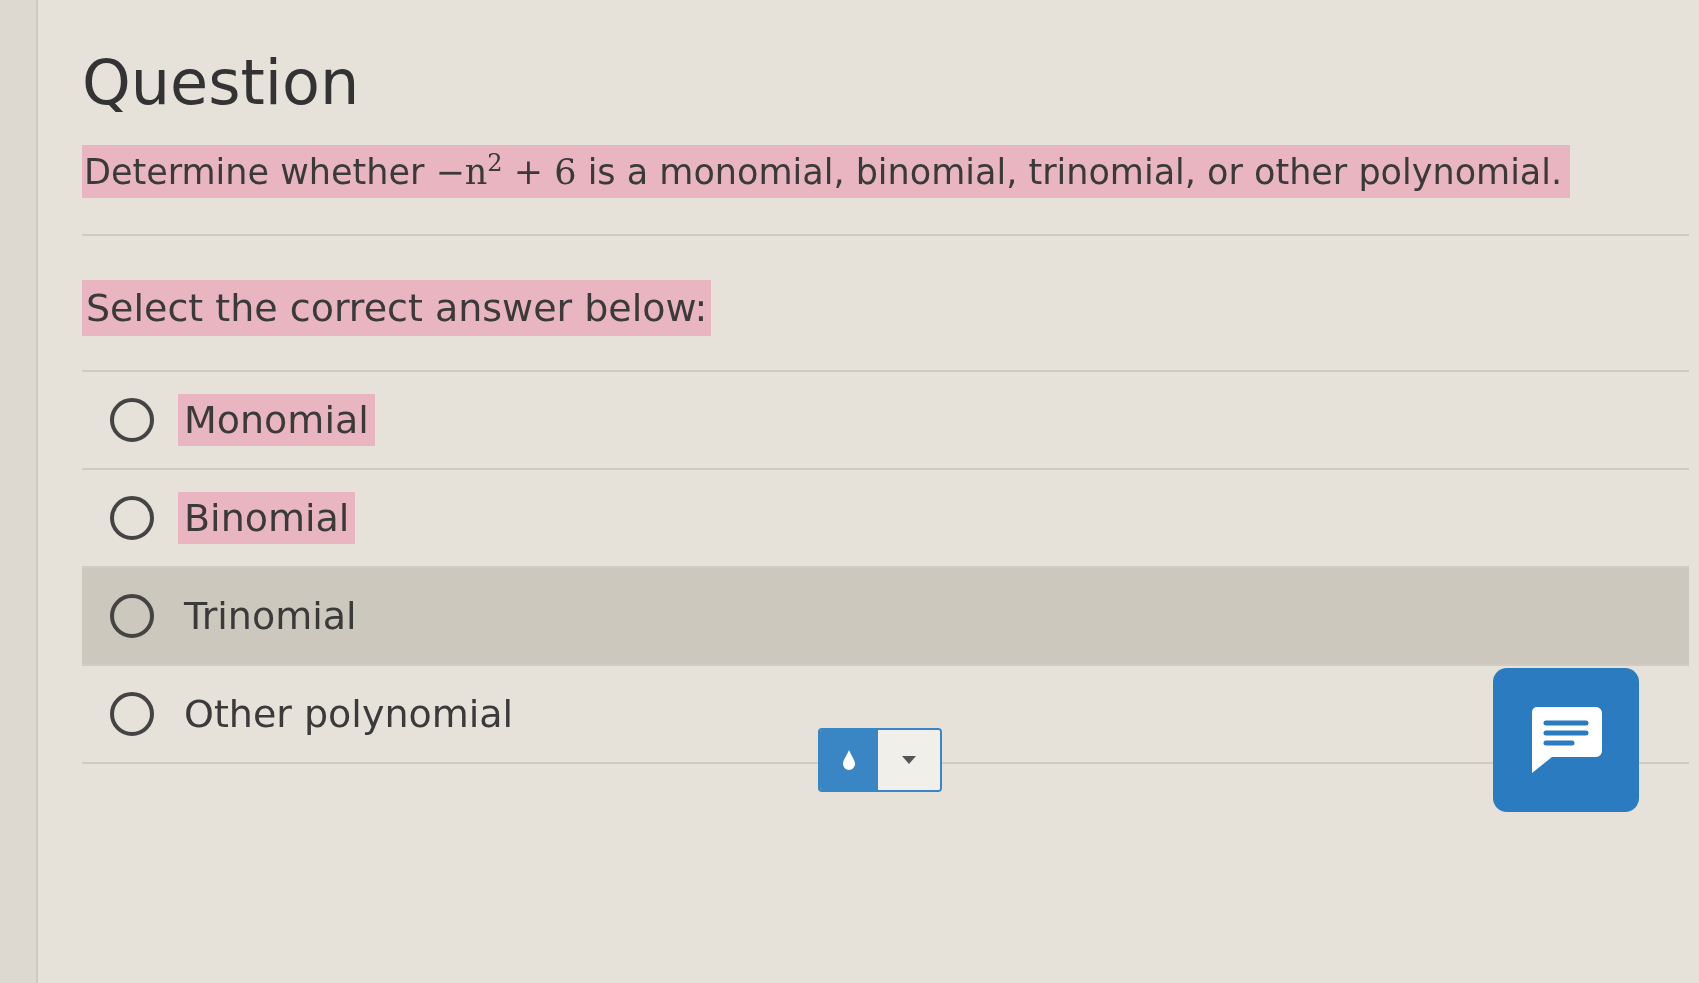 The height and width of the screenshot is (983, 1699). What do you see at coordinates (267, 517) in the screenshot?
I see `option-label: Binomial` at bounding box center [267, 517].